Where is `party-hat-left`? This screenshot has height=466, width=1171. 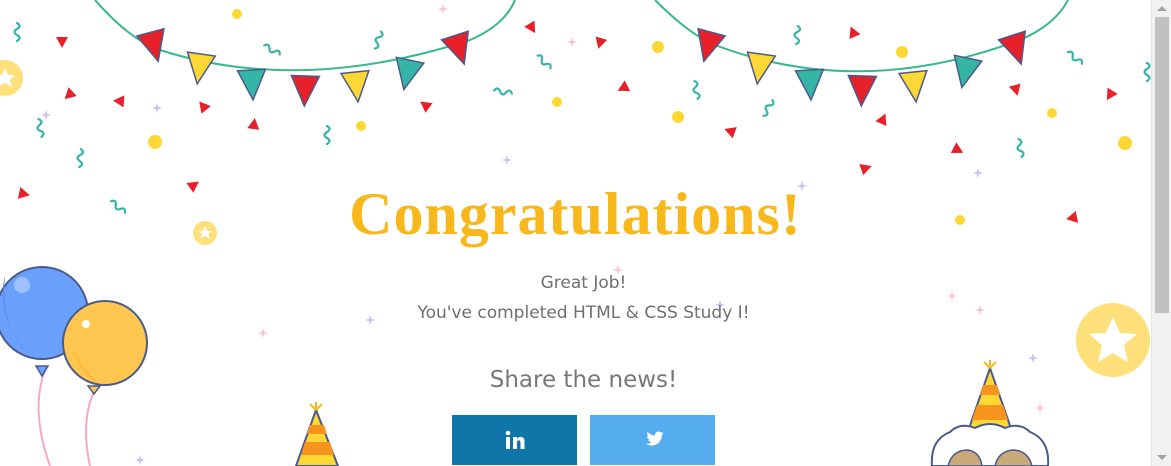 party-hat-left is located at coordinates (317, 434).